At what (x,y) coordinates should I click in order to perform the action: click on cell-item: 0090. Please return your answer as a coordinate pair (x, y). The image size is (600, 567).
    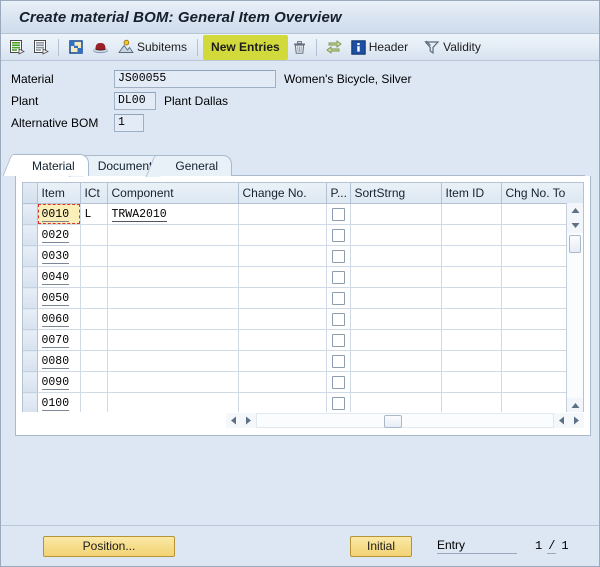
    Looking at the image, I should click on (59, 382).